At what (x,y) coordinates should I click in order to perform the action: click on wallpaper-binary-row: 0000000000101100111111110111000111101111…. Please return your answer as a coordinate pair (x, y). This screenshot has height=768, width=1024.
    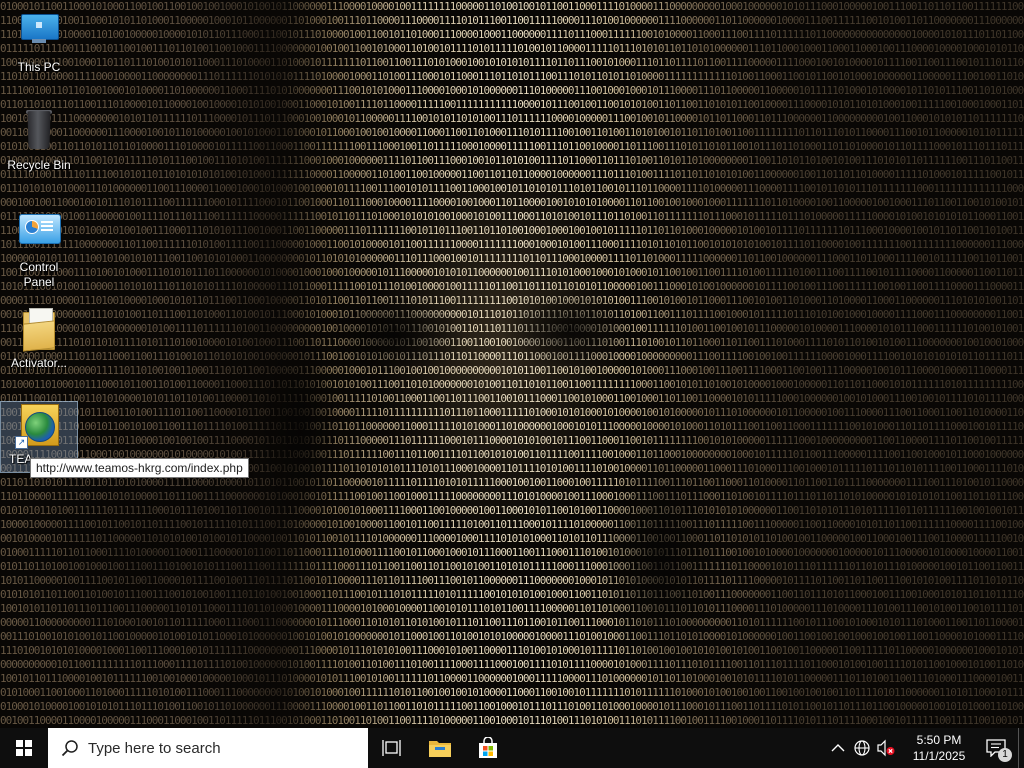
    Looking at the image, I should click on (512, 665).